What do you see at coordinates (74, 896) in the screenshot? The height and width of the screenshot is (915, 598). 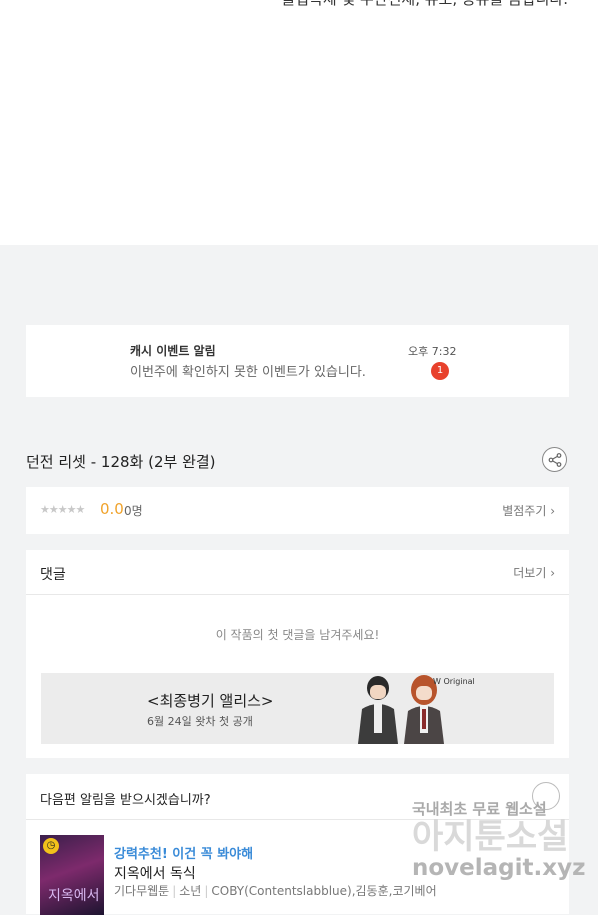 I see `thumbnail-title: 지옥에서` at bounding box center [74, 896].